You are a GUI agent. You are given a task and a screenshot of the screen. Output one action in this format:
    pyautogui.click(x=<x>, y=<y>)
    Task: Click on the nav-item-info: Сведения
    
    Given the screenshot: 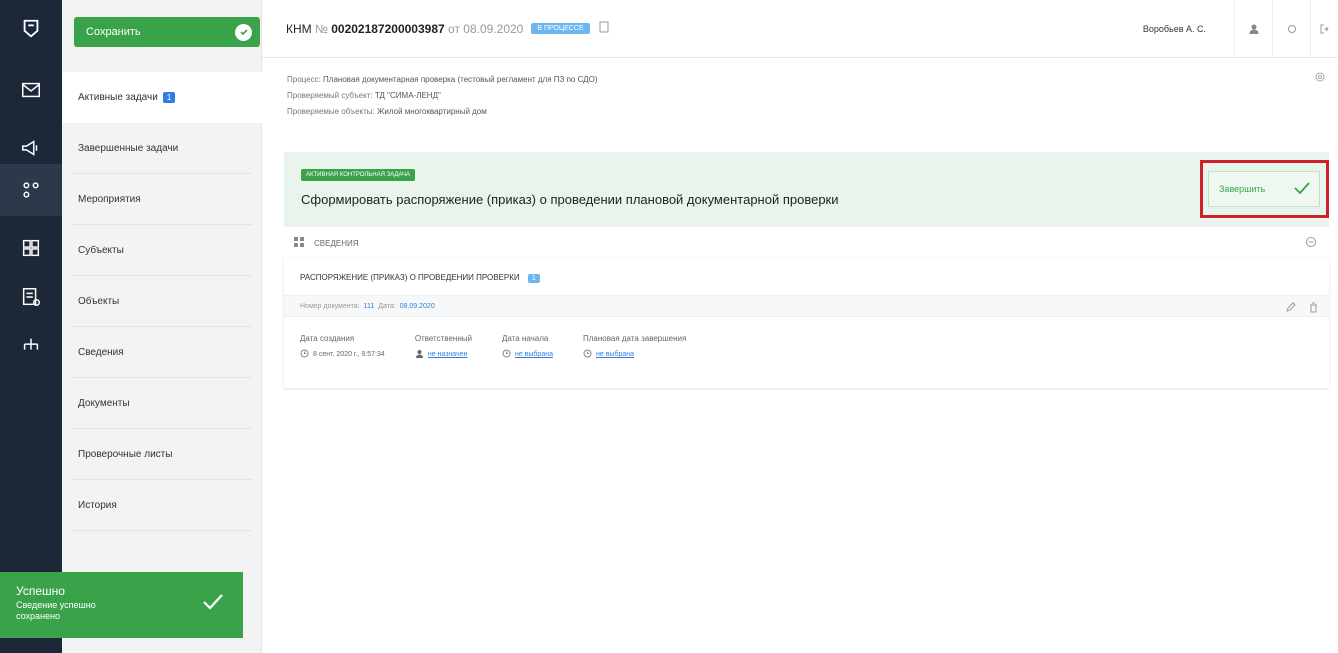 What is the action you would take?
    pyautogui.click(x=162, y=352)
    